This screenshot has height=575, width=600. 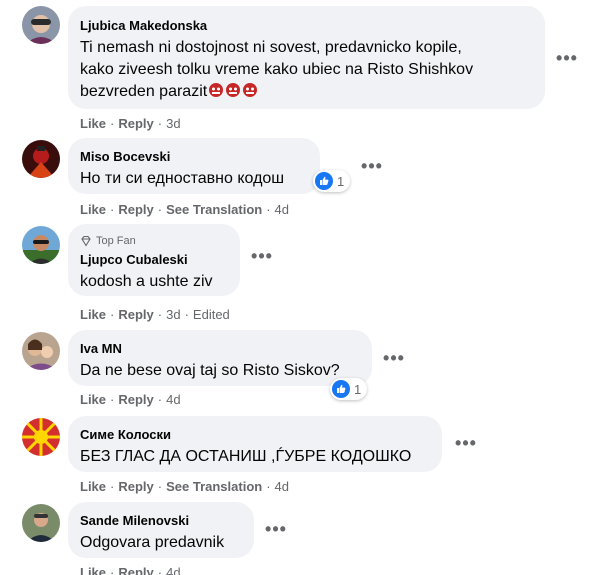 What do you see at coordinates (144, 91) in the screenshot?
I see `comment-text-fragment: bezvreden parazit` at bounding box center [144, 91].